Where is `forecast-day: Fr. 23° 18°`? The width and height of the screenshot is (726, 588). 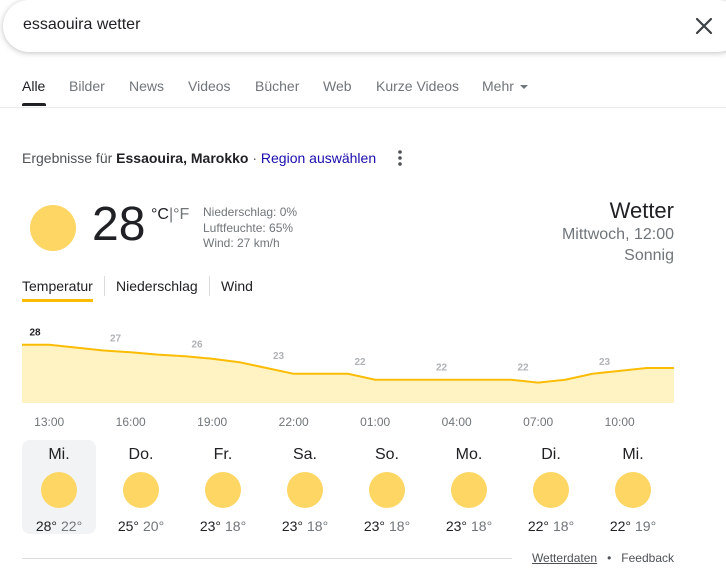 forecast-day: Fr. 23° 18° is located at coordinates (223, 487).